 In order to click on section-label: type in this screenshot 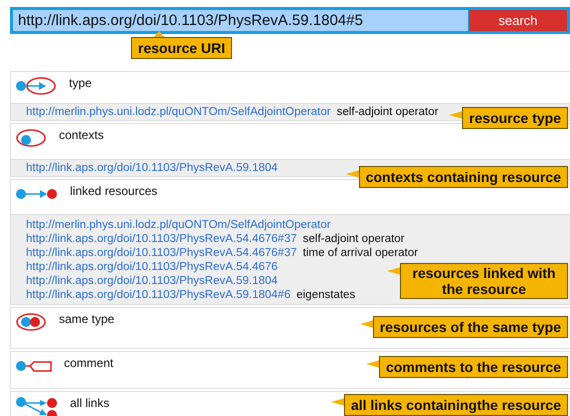, I will do `click(80, 83)`.